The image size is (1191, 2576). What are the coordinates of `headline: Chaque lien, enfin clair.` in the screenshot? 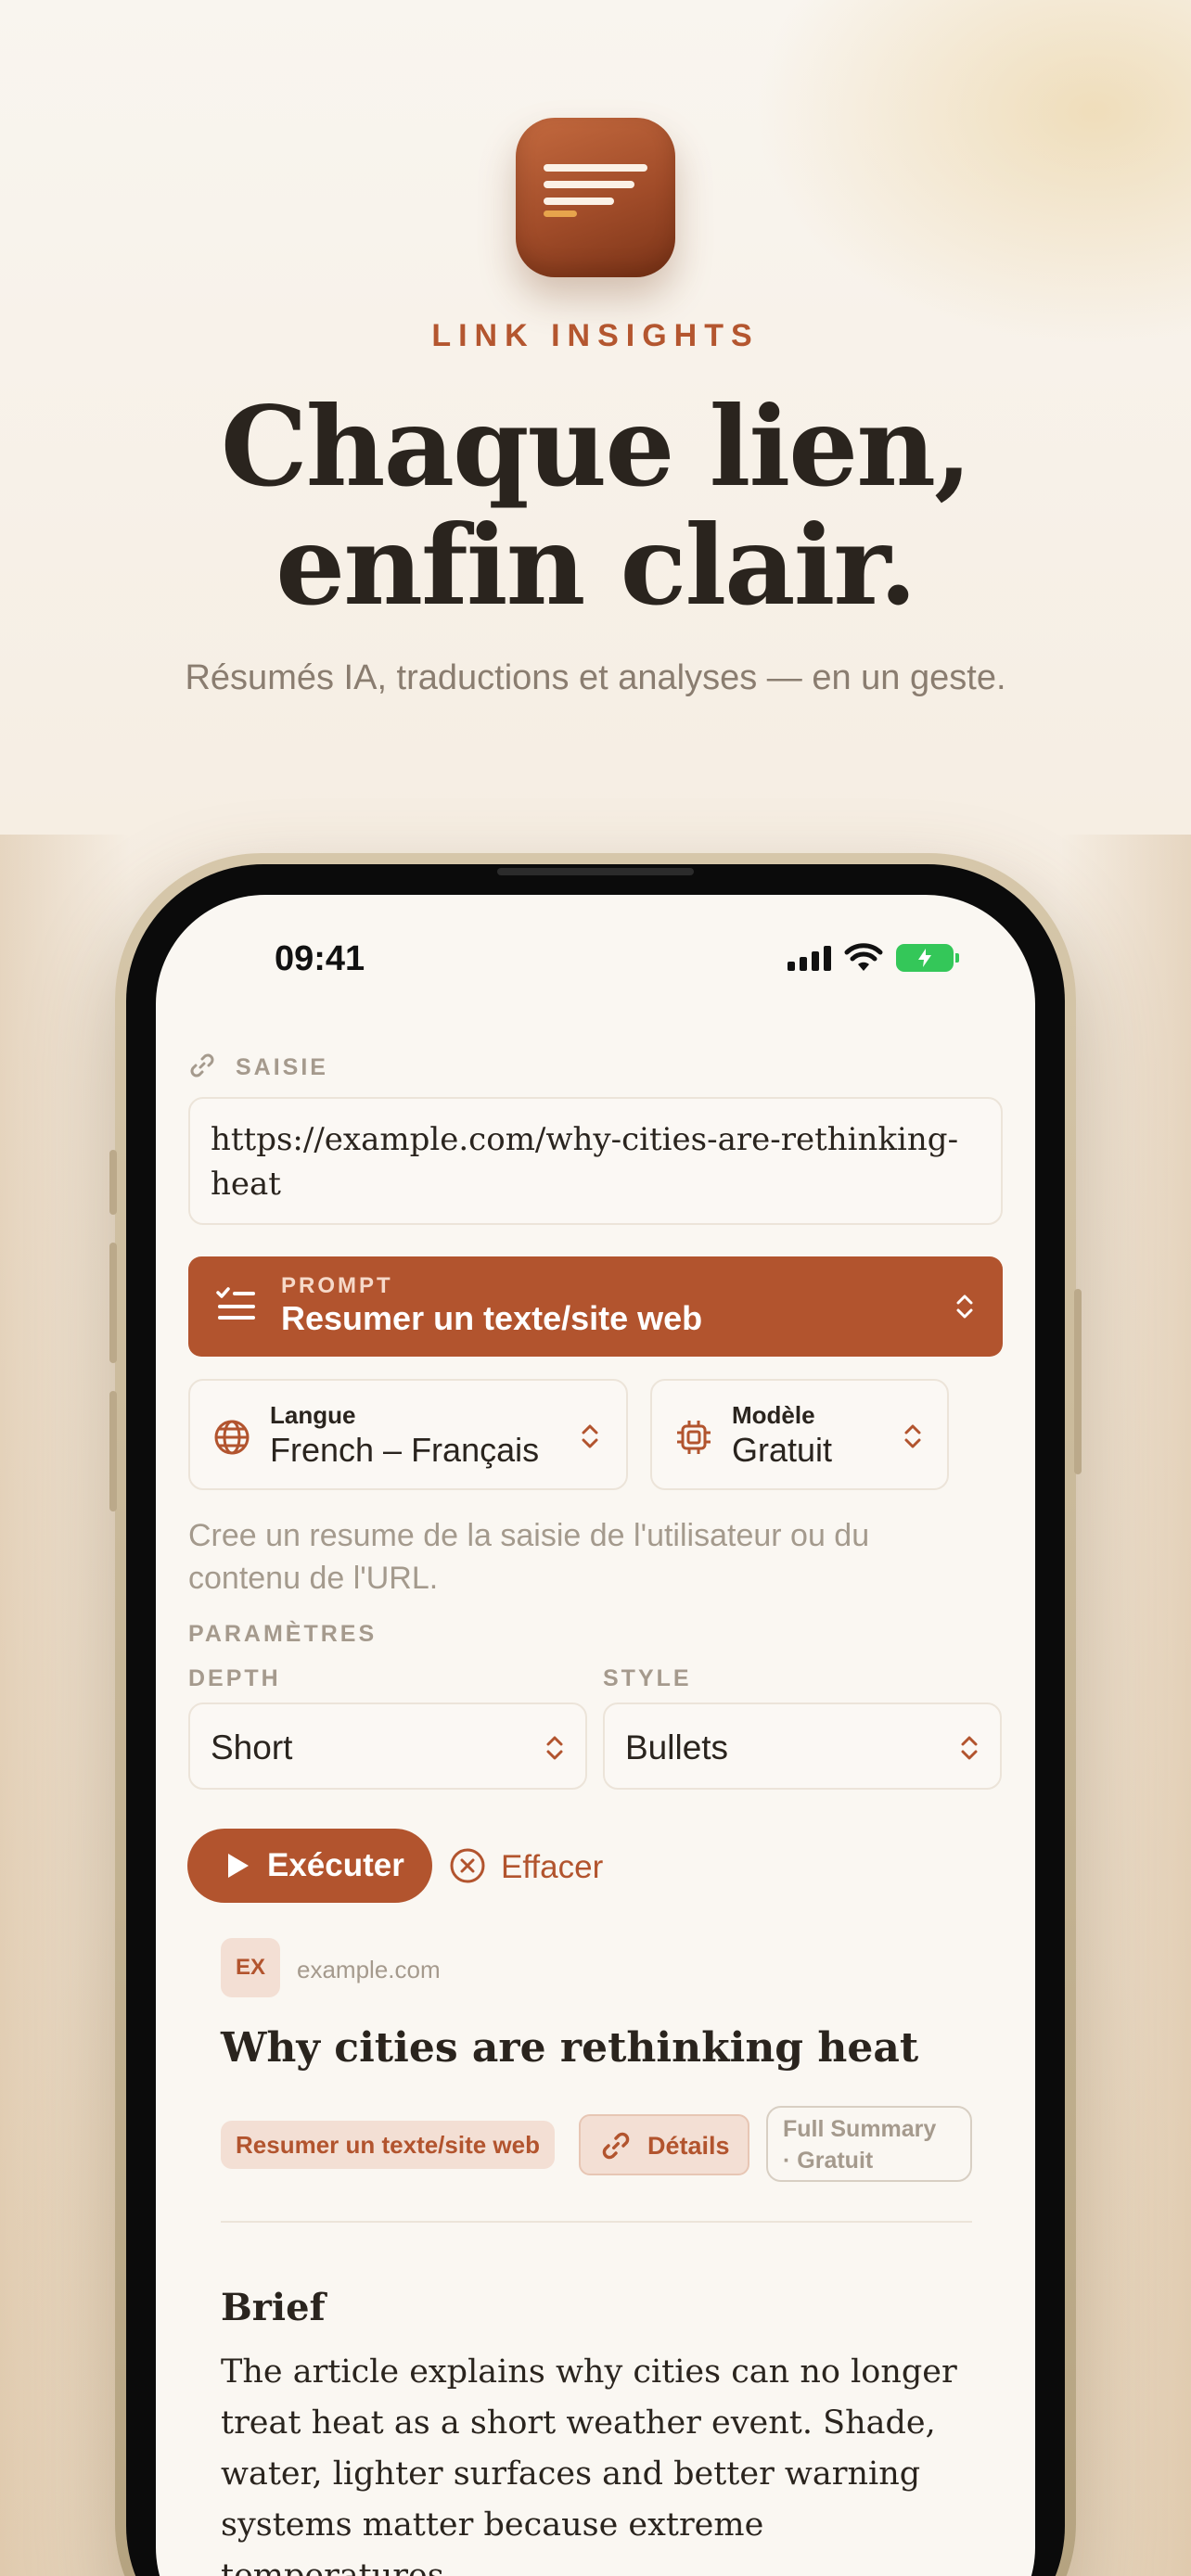 It's located at (595, 506).